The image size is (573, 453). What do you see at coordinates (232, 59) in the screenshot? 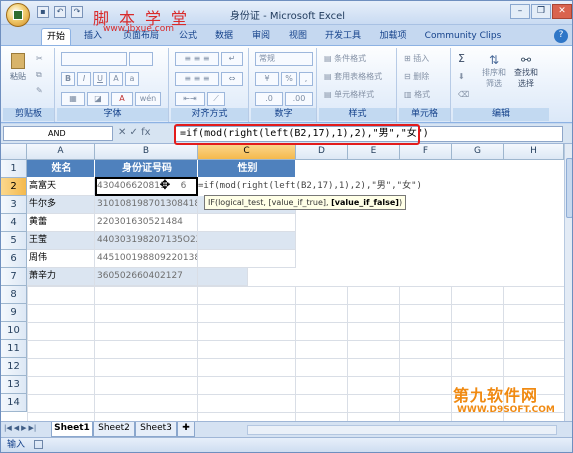
I see `wrap-text-icon: ↵` at bounding box center [232, 59].